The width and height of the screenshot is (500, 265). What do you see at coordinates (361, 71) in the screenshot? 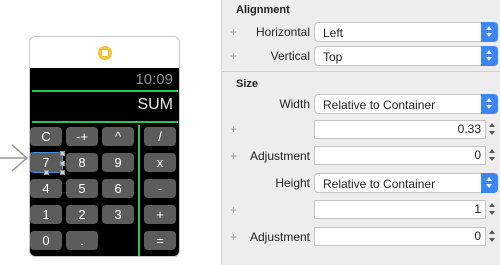
I see `section-divider` at bounding box center [361, 71].